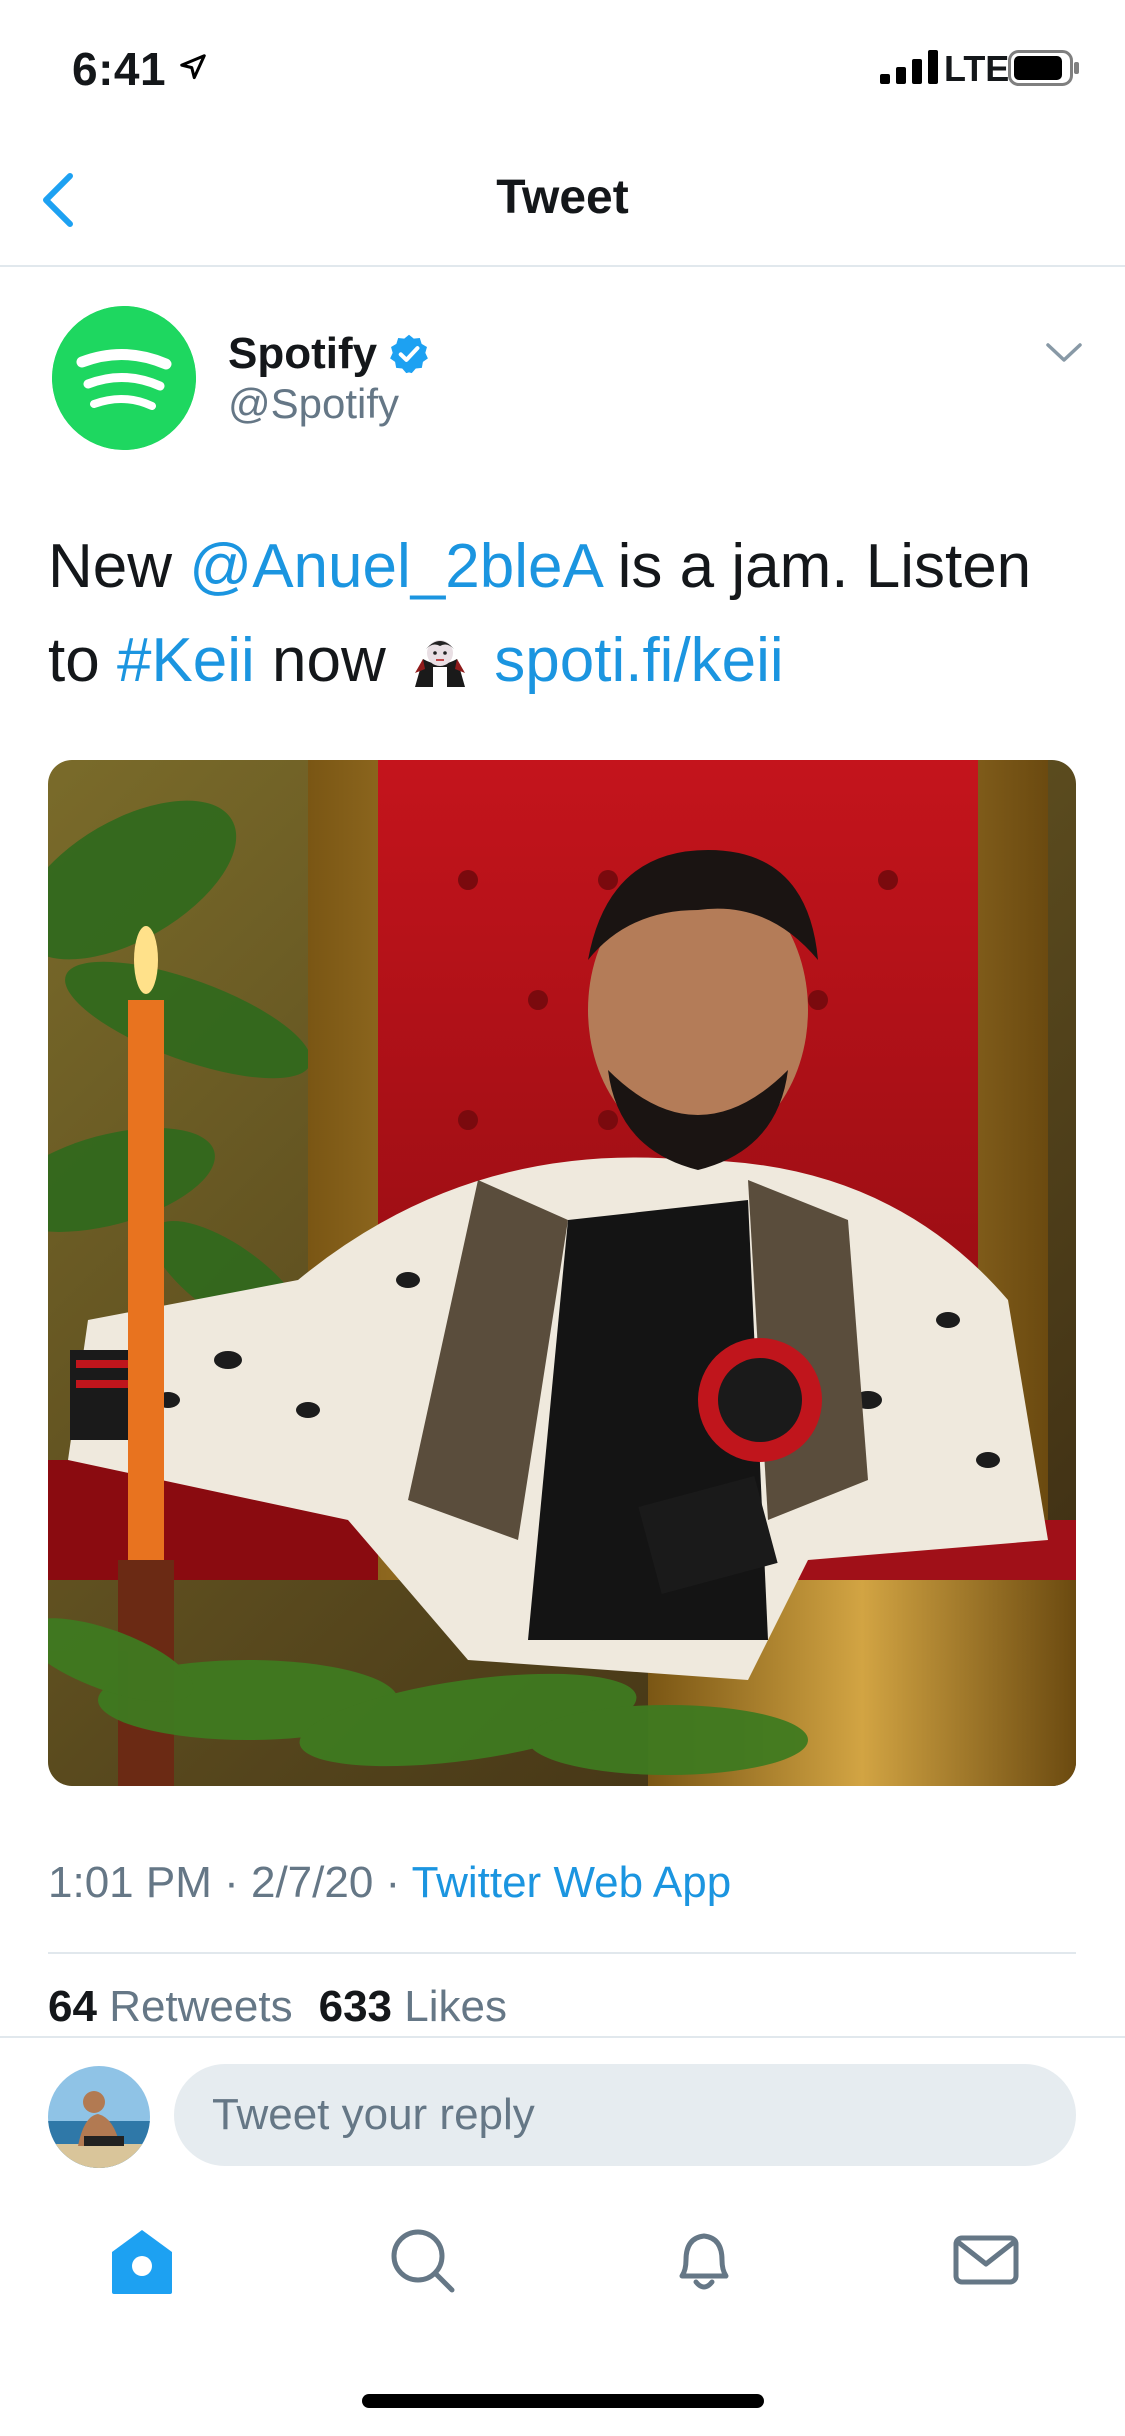 The image size is (1125, 2436). Describe the element at coordinates (909, 67) in the screenshot. I see `cellular-signal-icon` at that location.